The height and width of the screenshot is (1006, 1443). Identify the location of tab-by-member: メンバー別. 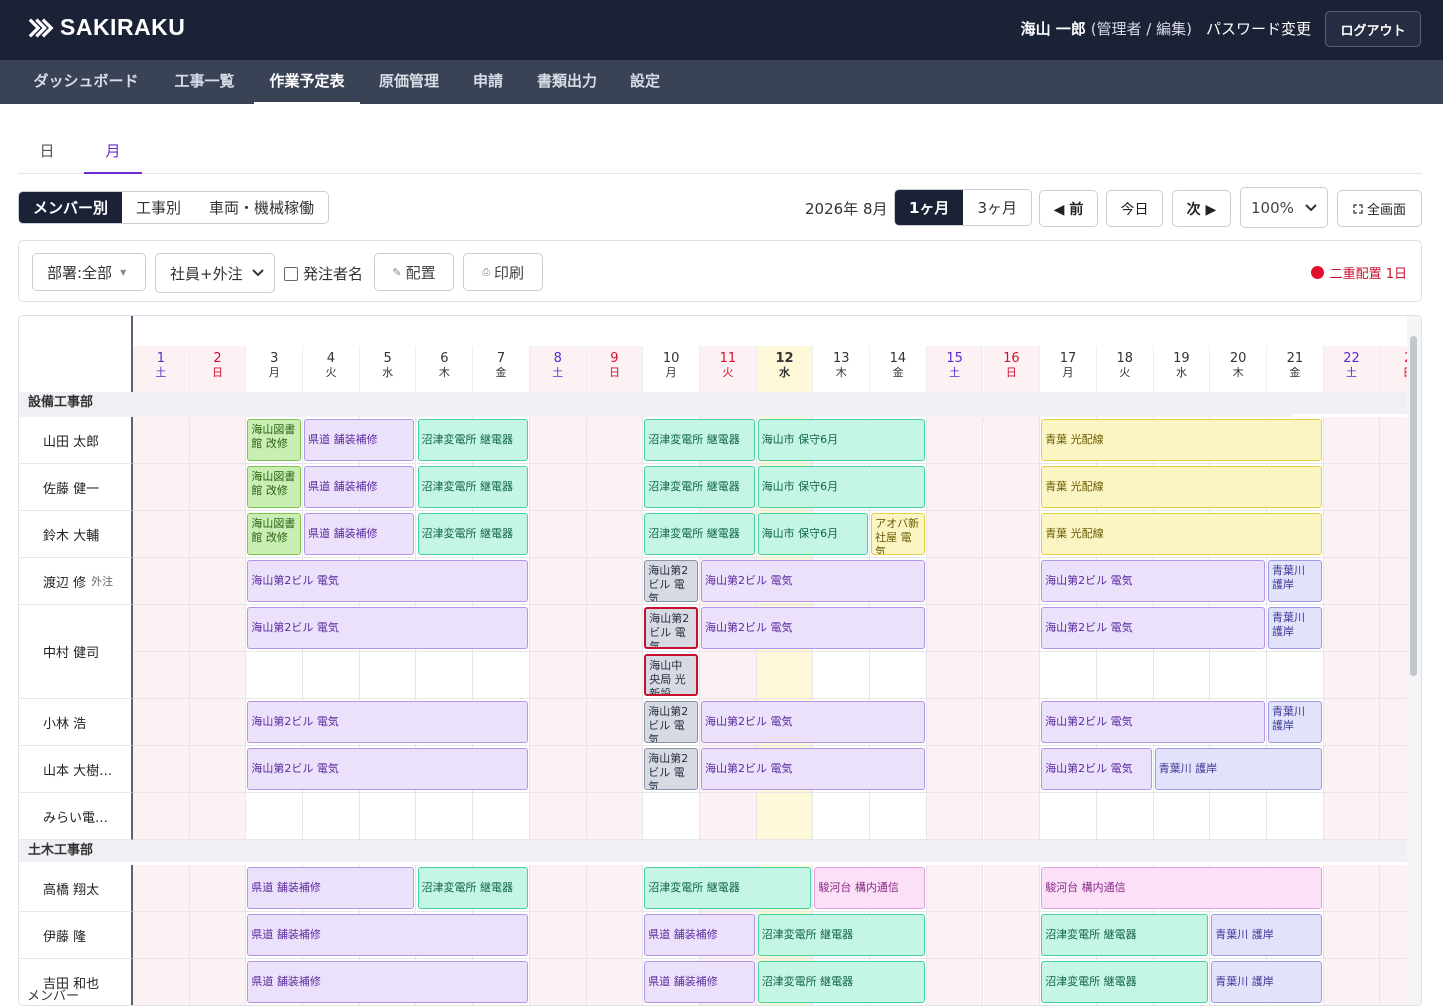
(71, 207).